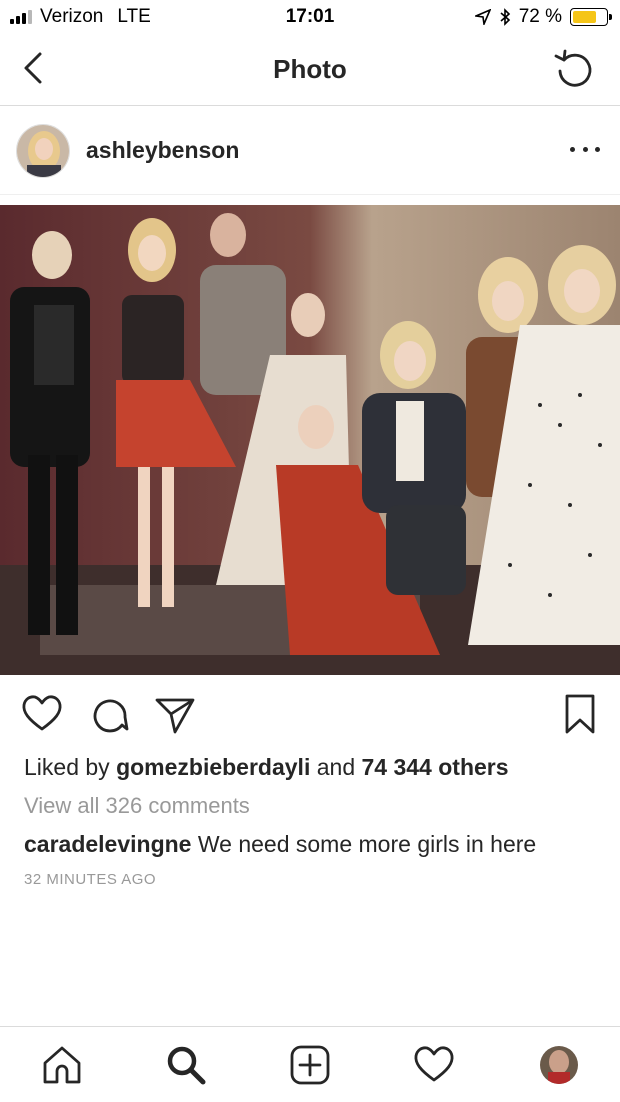  What do you see at coordinates (585, 17) in the screenshot?
I see `battery-fill` at bounding box center [585, 17].